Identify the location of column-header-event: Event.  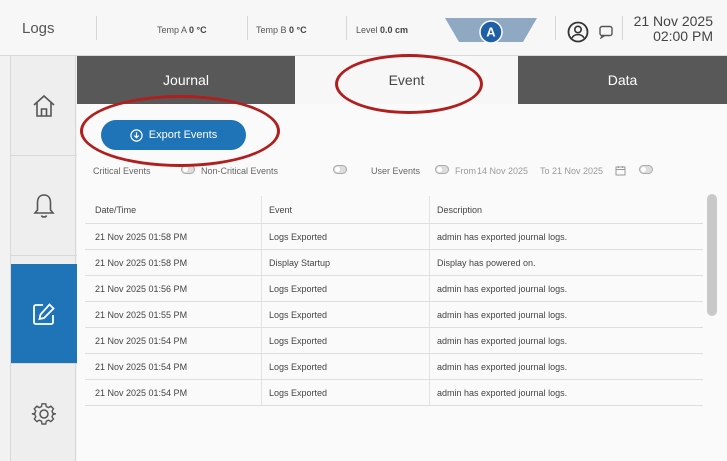
(280, 209).